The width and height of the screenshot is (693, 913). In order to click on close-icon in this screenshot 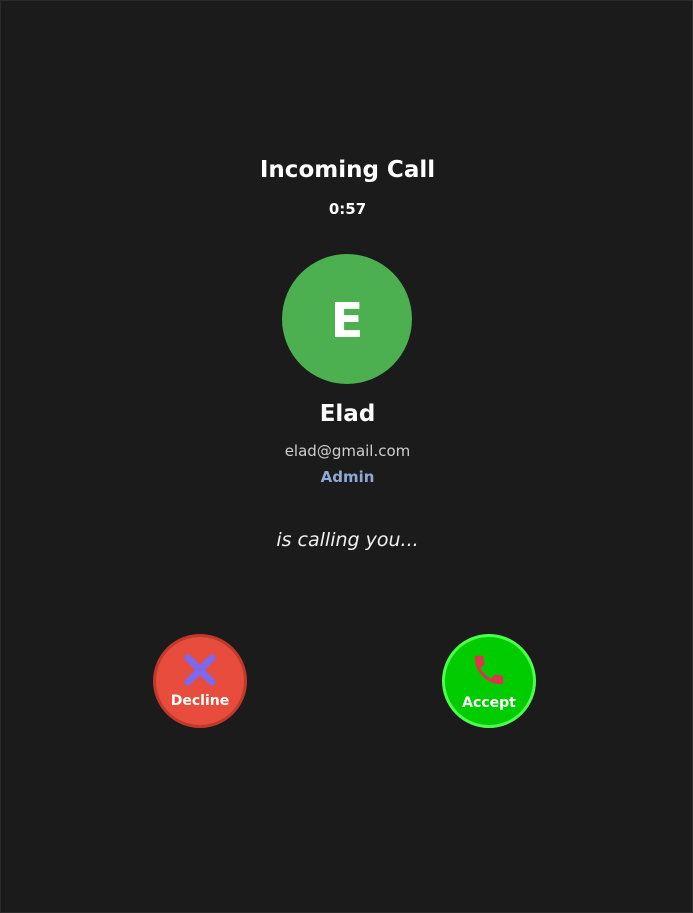, I will do `click(200, 672)`.